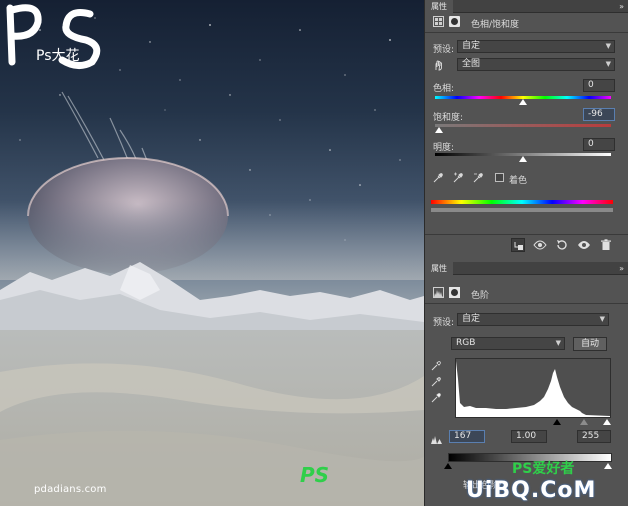 The image size is (628, 506). Describe the element at coordinates (466, 343) in the screenshot. I see `channel-value: RGB` at that location.